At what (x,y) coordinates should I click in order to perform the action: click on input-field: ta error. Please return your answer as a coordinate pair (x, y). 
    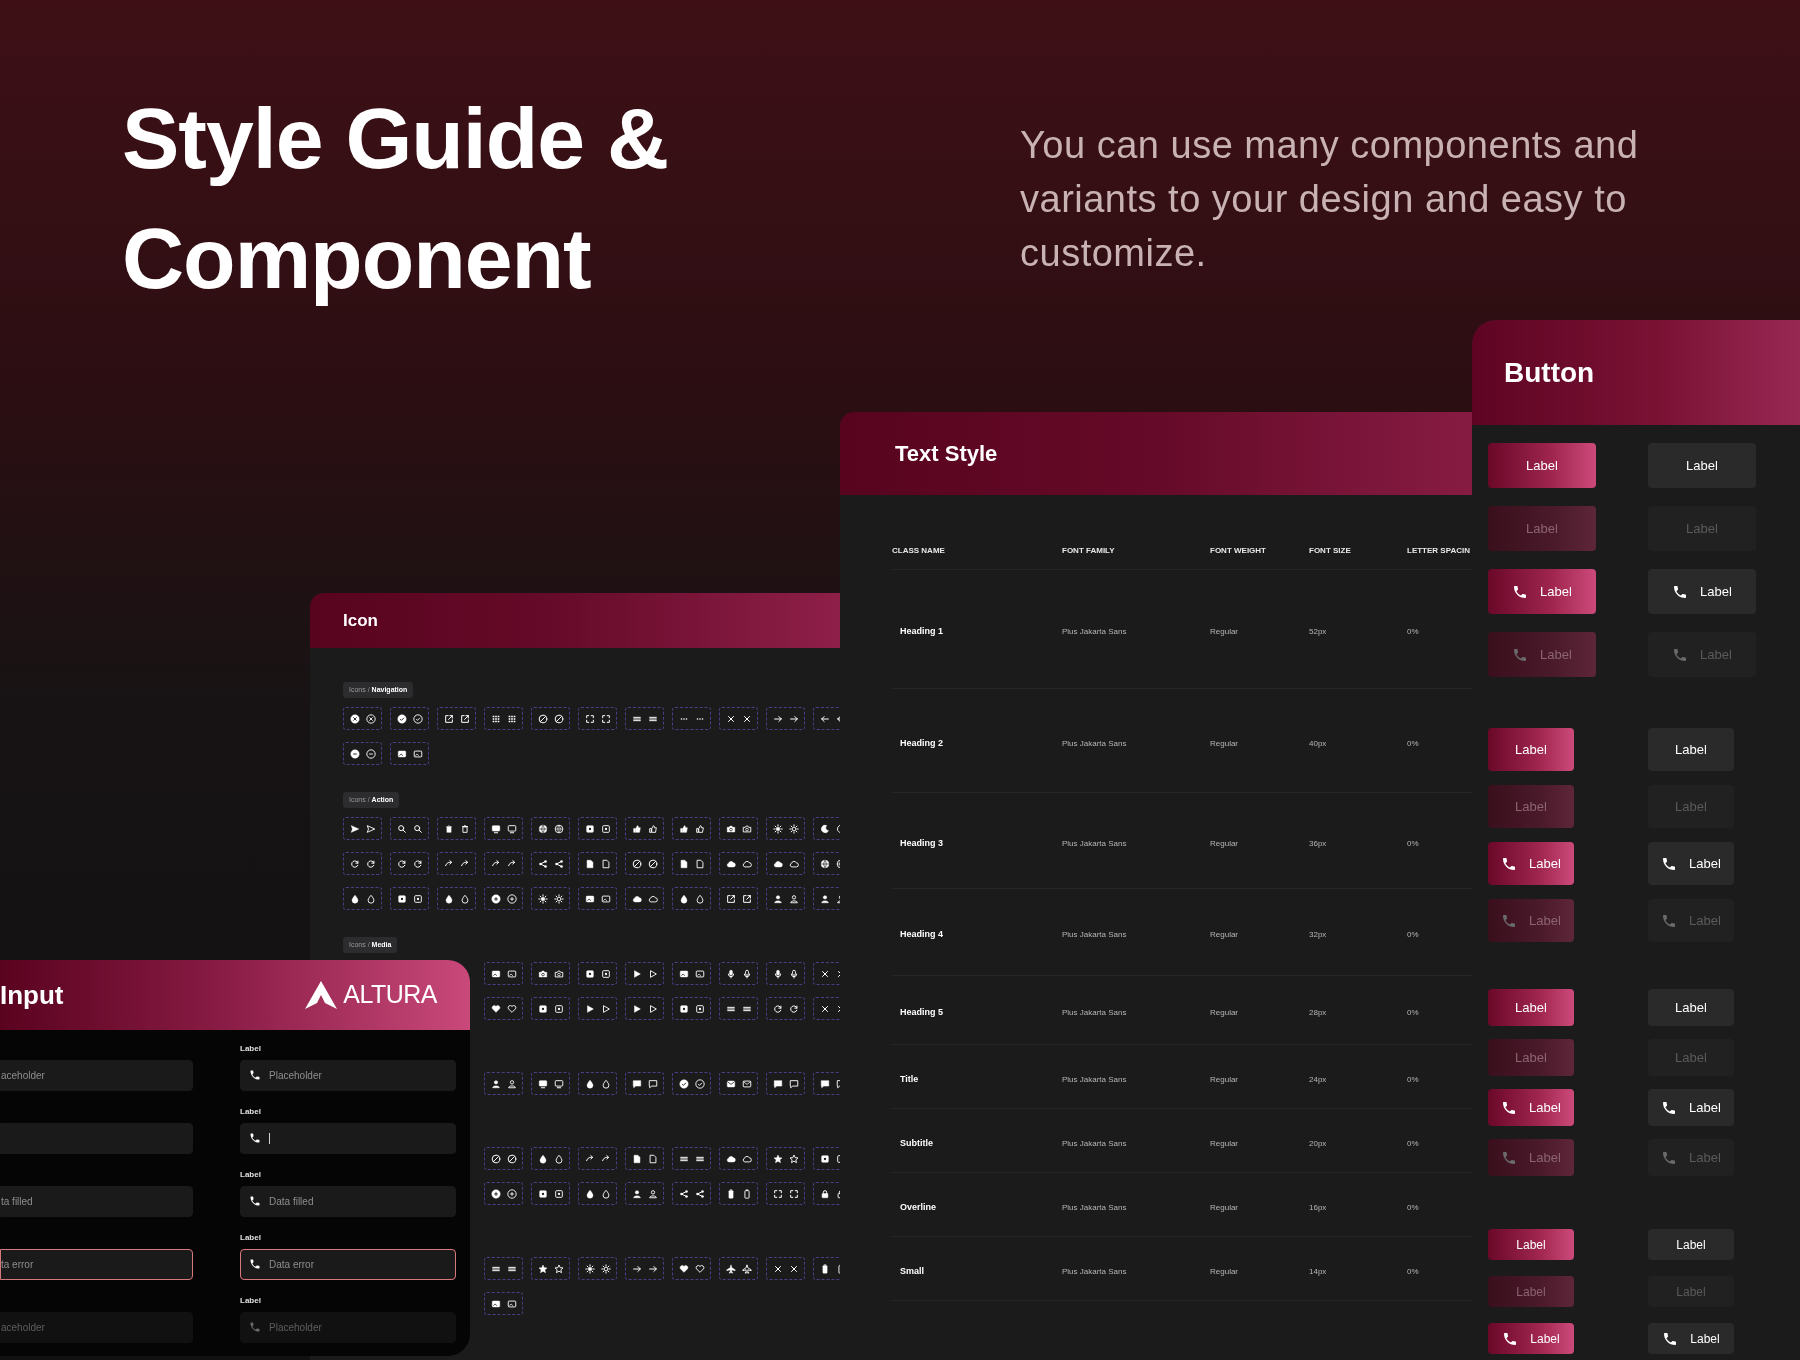
    Looking at the image, I should click on (96, 1264).